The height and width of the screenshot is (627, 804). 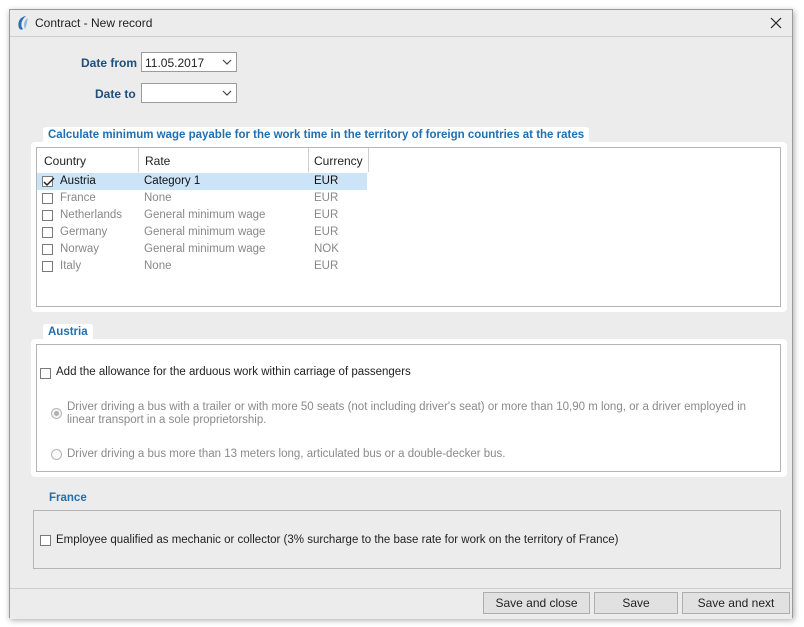 I want to click on option1-radio, so click(x=56, y=413).